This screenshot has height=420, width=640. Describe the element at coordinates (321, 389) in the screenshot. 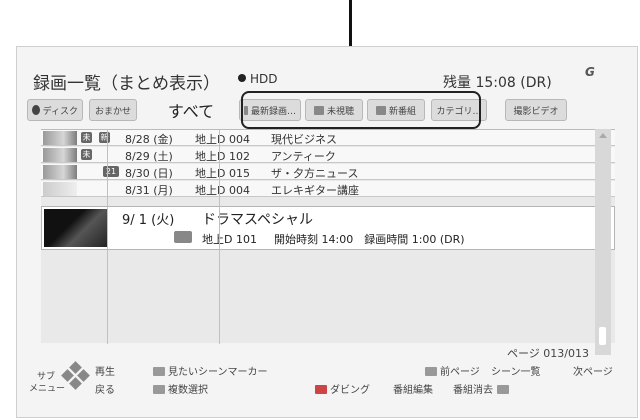

I see `red-key-icon` at that location.